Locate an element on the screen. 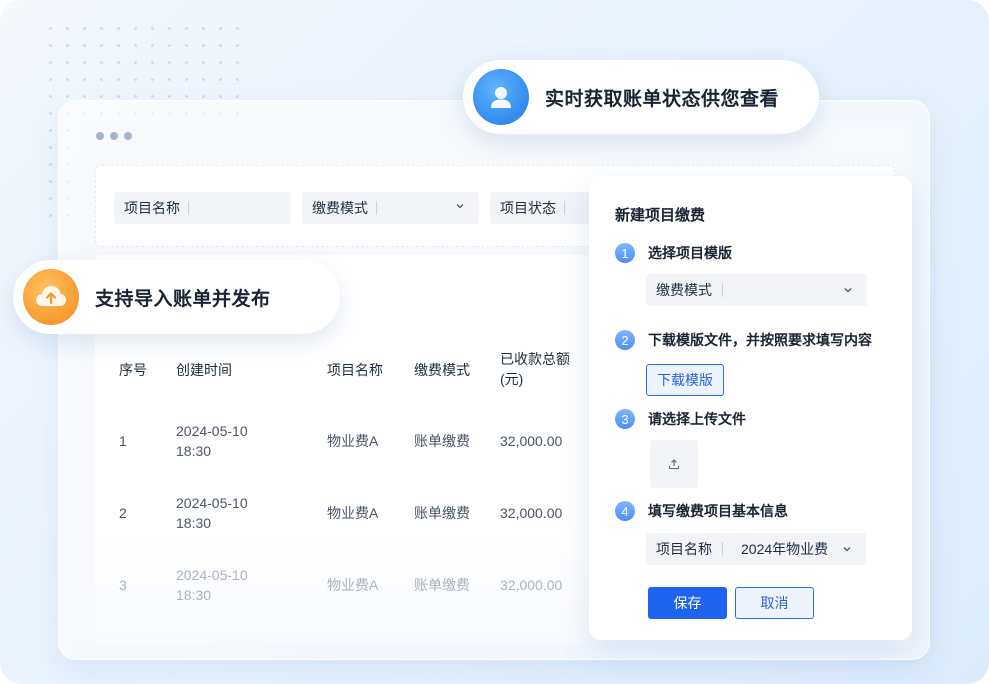  save-button: 保存 is located at coordinates (687, 603).